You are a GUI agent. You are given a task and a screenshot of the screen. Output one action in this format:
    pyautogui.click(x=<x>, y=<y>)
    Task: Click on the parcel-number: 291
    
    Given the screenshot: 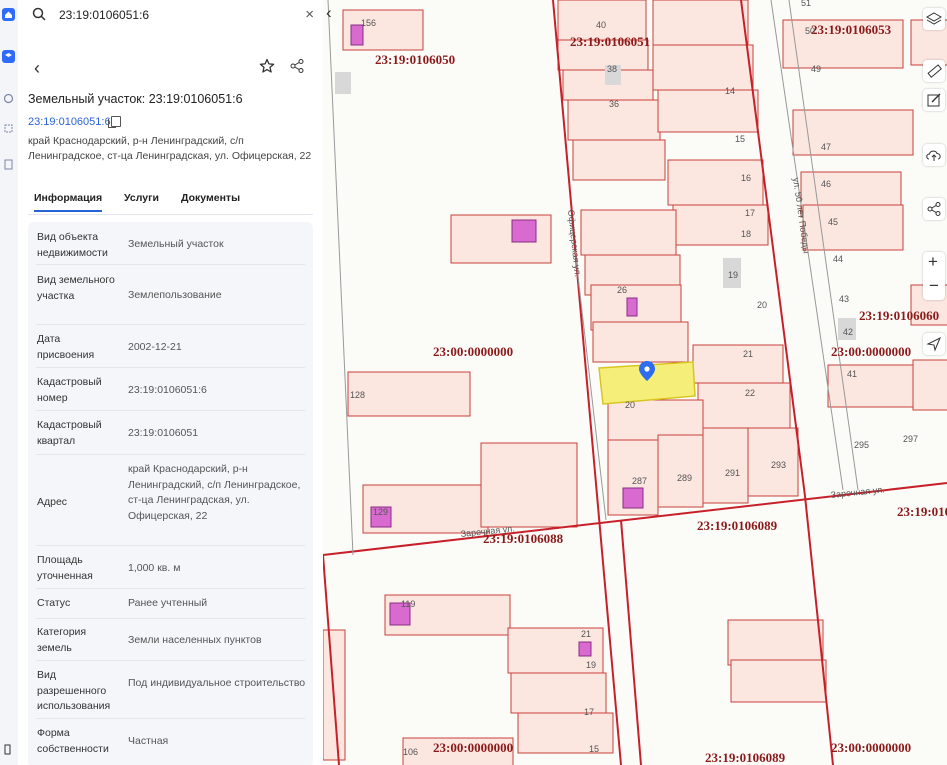 What is the action you would take?
    pyautogui.click(x=732, y=473)
    